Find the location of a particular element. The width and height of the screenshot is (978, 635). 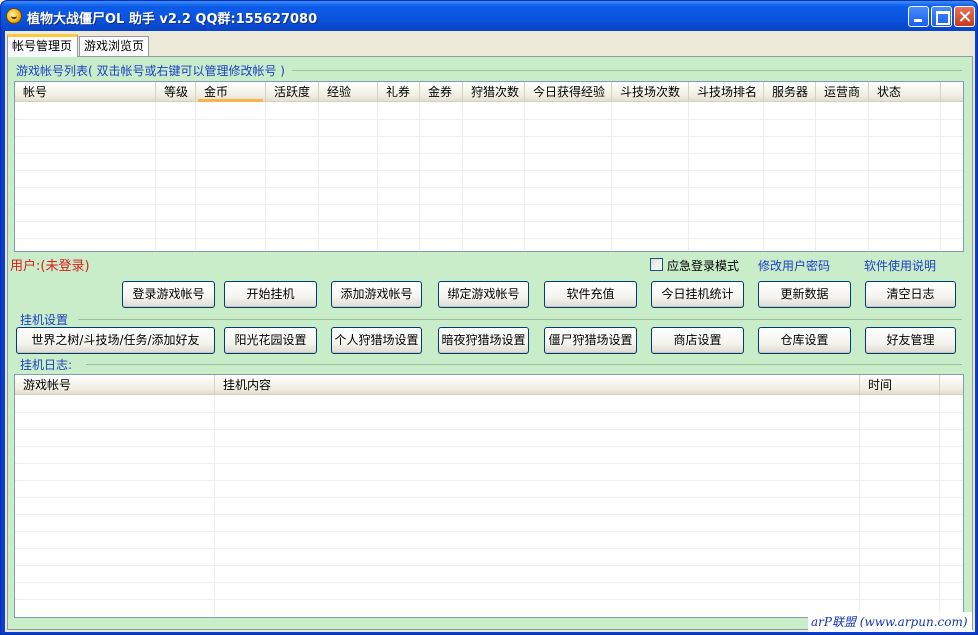

account-column-header: 斗技场次数 is located at coordinates (650, 92).